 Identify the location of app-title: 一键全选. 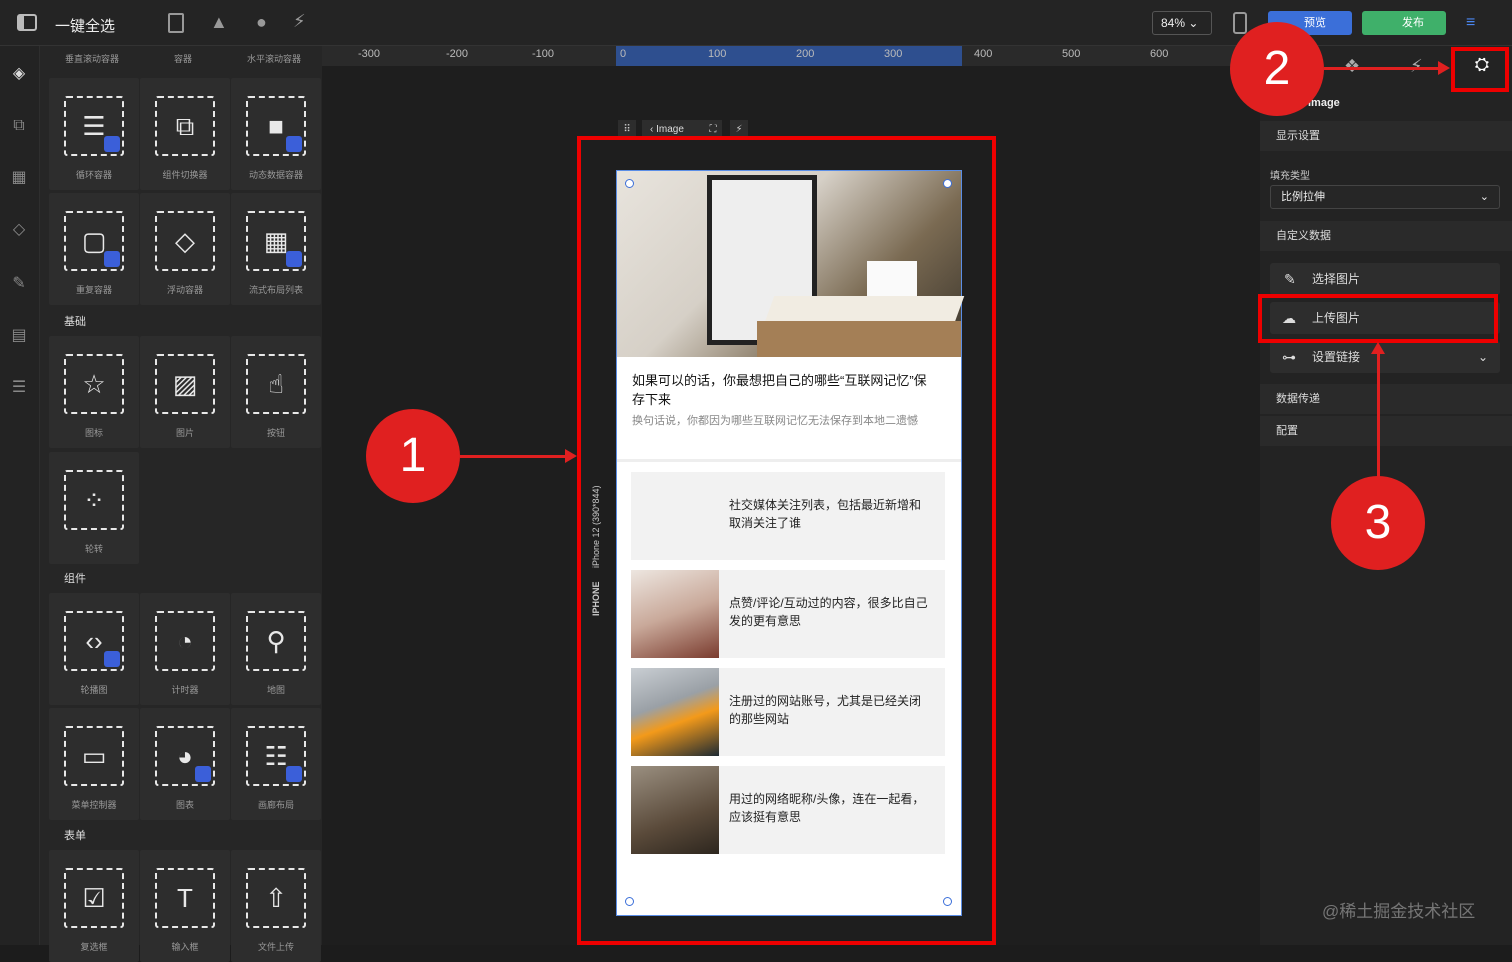
(85, 26).